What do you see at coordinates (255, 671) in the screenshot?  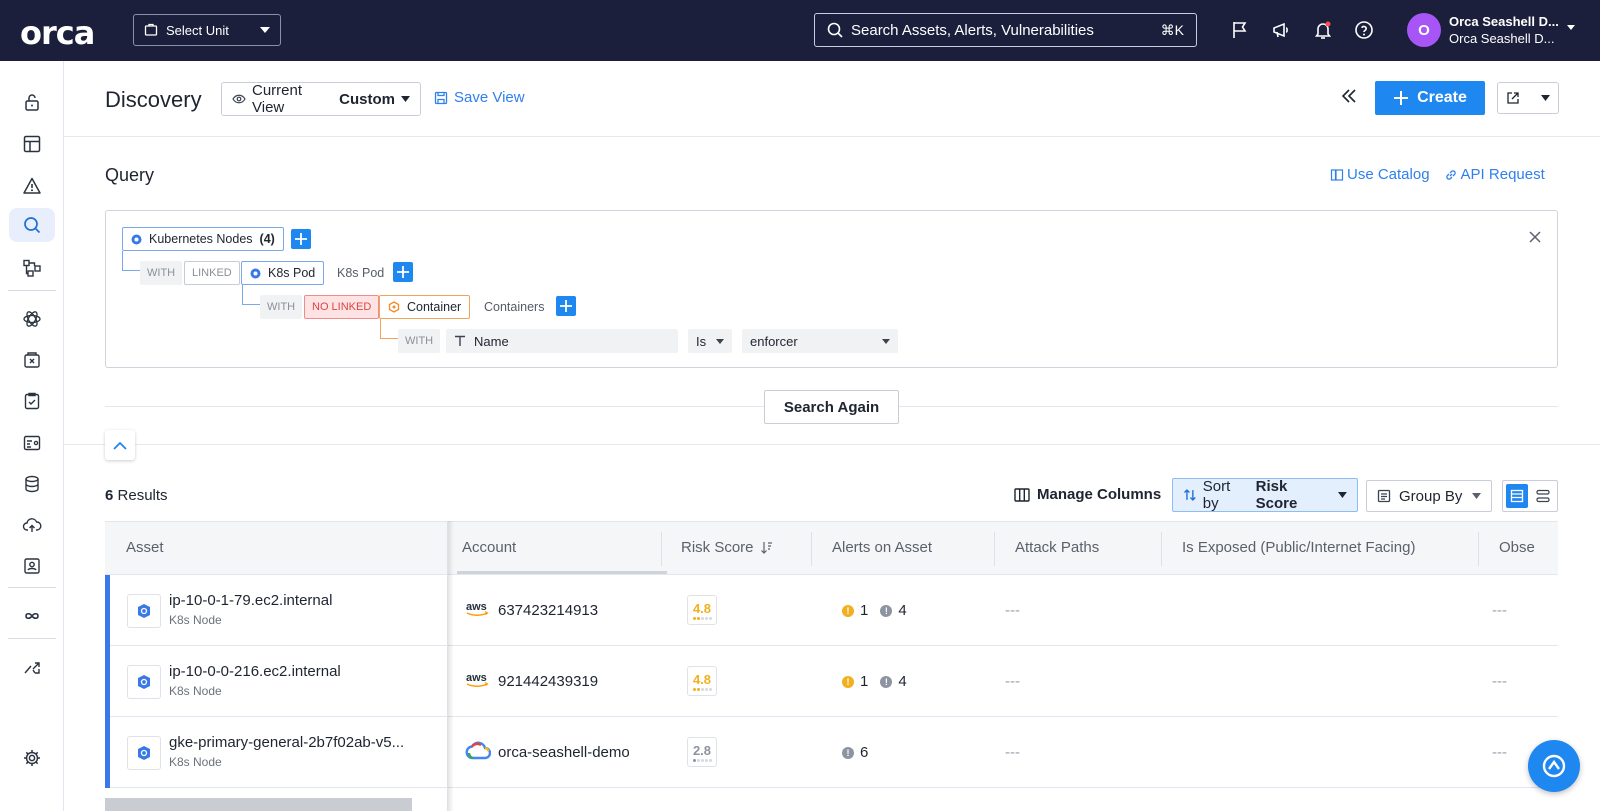 I see `asset-name-link: ip-10-0-0-216.ec2.internal` at bounding box center [255, 671].